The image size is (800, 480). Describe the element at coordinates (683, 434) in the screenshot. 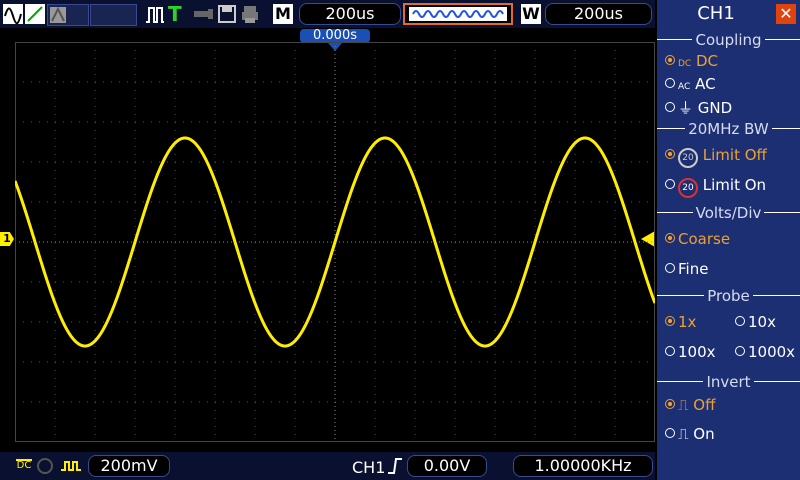

I see `invert-wave-icon-2: ⎍` at that location.